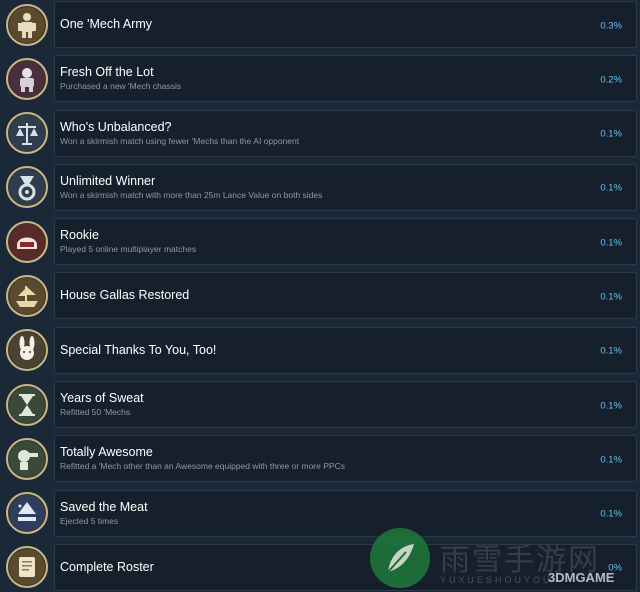  I want to click on achievement-row: Special Thanks To You, Too! 0.1%, so click(320, 350).